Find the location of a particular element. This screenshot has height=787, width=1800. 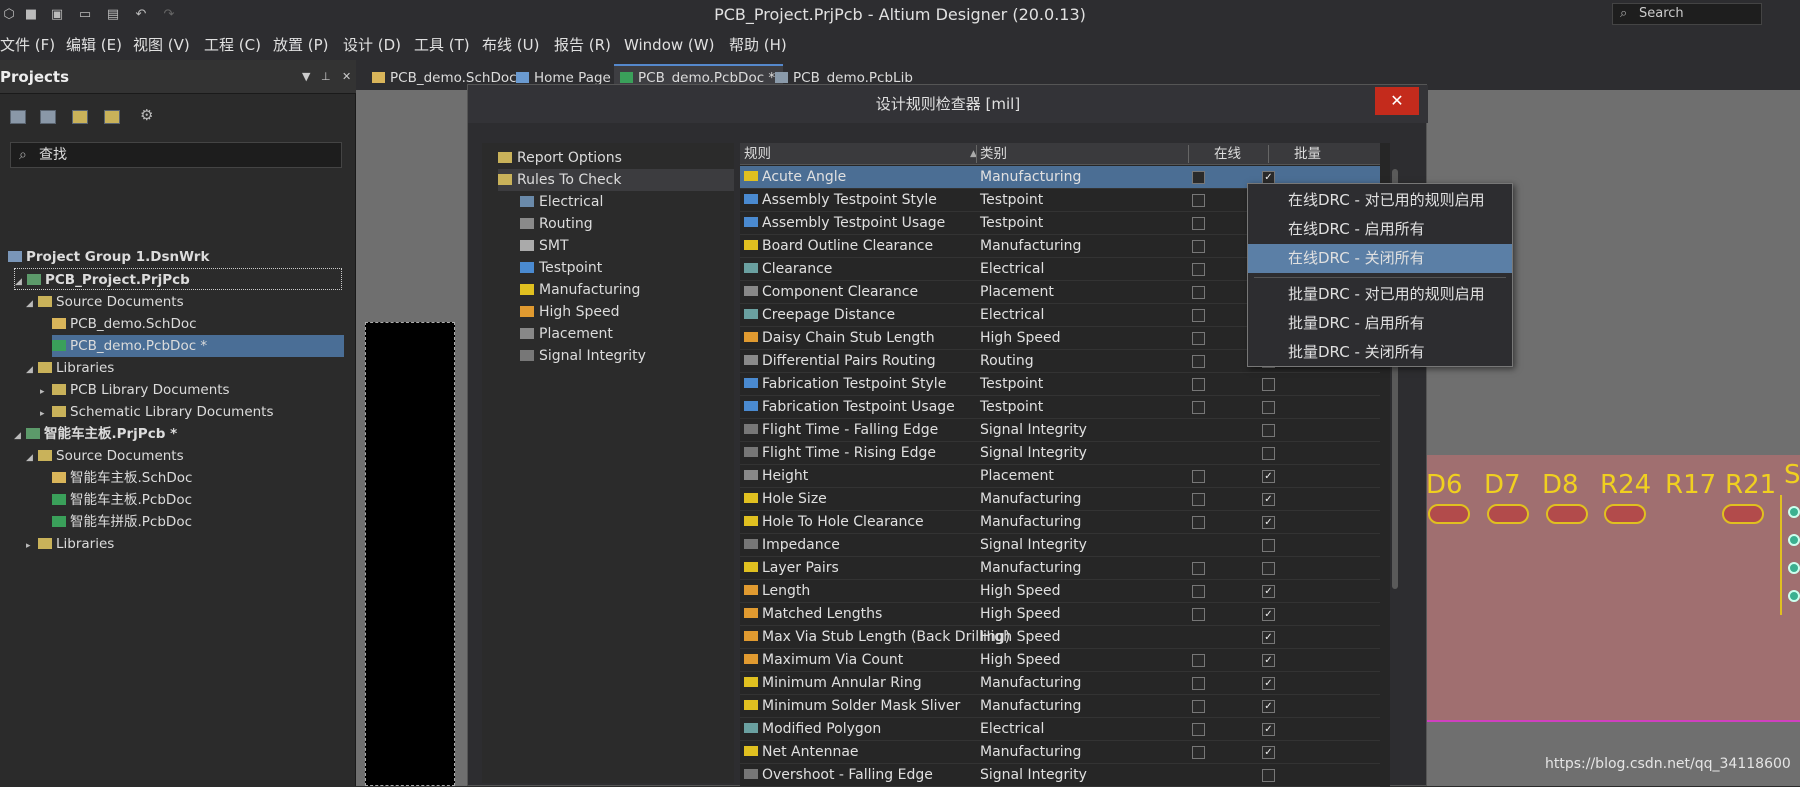

column-batch: 批量 is located at coordinates (1307, 154).